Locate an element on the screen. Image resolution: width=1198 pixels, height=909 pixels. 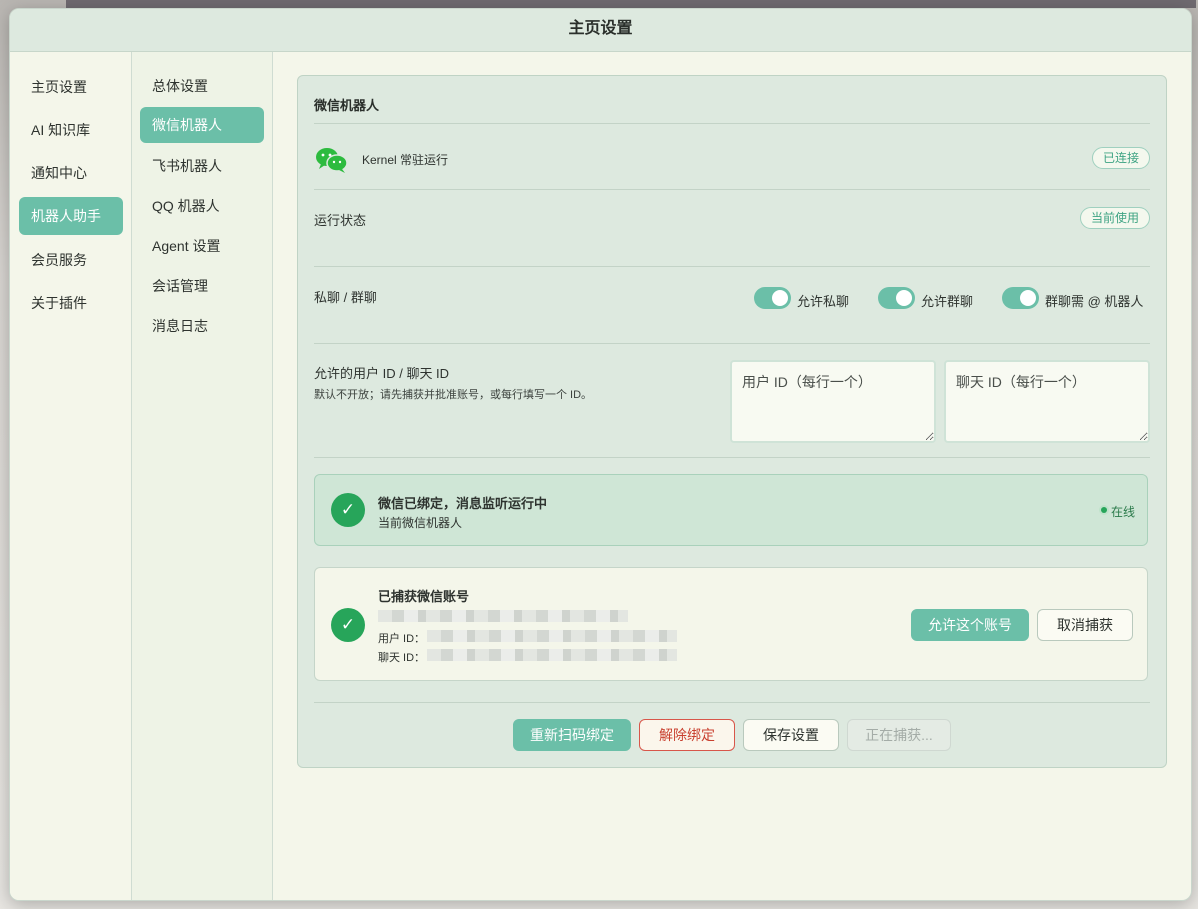
nav-notification-center: 通知中心 is located at coordinates (71, 173).